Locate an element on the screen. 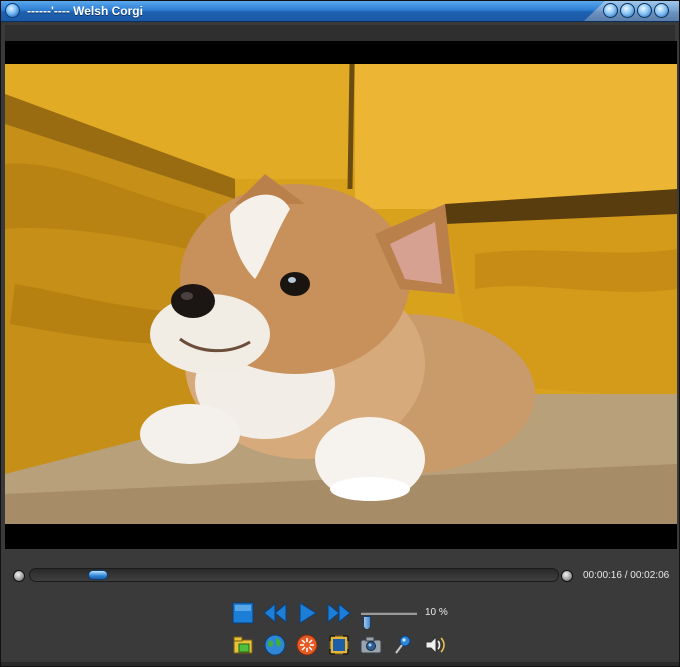 This screenshot has height=667, width=680. pin-icon is located at coordinates (403, 645).